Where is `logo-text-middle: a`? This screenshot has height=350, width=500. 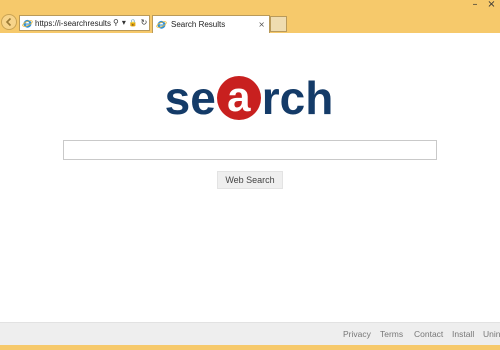
logo-text-middle: a is located at coordinates (239, 96).